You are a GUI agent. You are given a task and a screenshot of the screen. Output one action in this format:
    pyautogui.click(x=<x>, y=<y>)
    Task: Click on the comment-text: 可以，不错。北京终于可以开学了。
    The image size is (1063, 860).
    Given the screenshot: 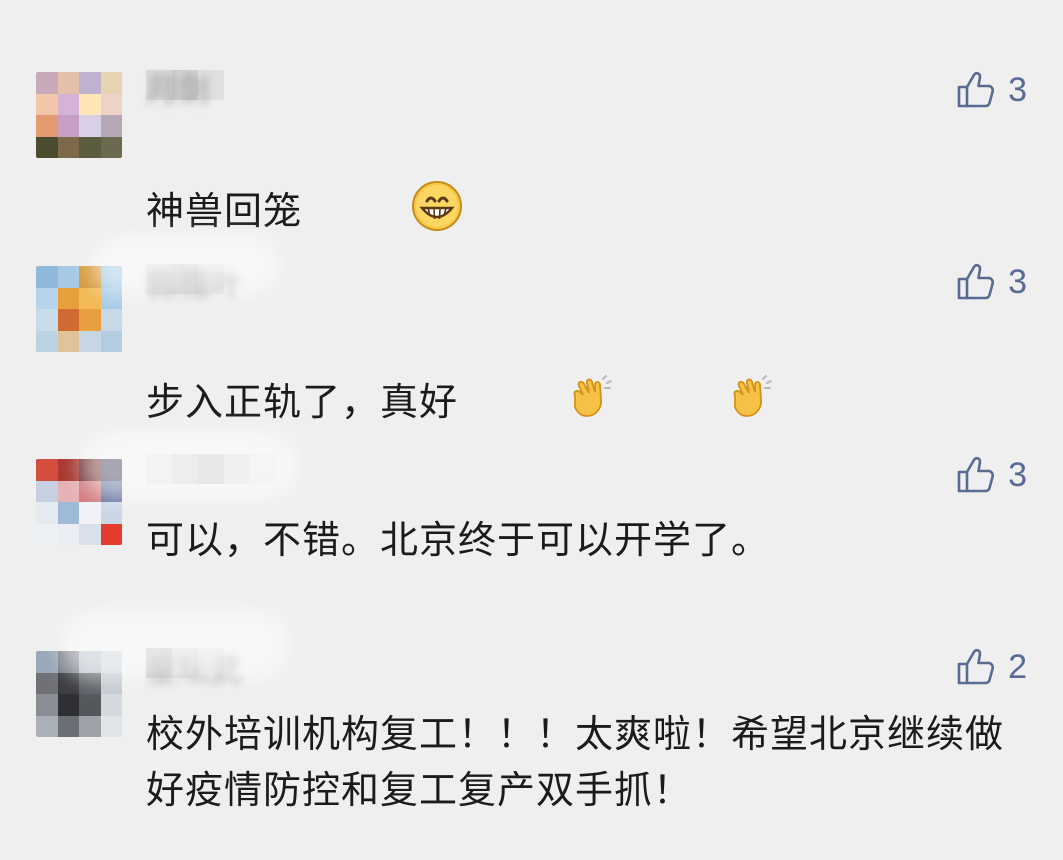 What is the action you would take?
    pyautogui.click(x=586, y=540)
    